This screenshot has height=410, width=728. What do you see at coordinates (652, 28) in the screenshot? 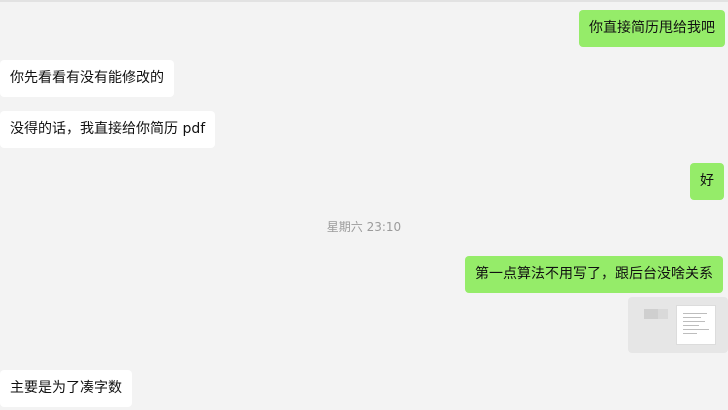
I see `message-out-1: 你直接简历甩给我吧` at bounding box center [652, 28].